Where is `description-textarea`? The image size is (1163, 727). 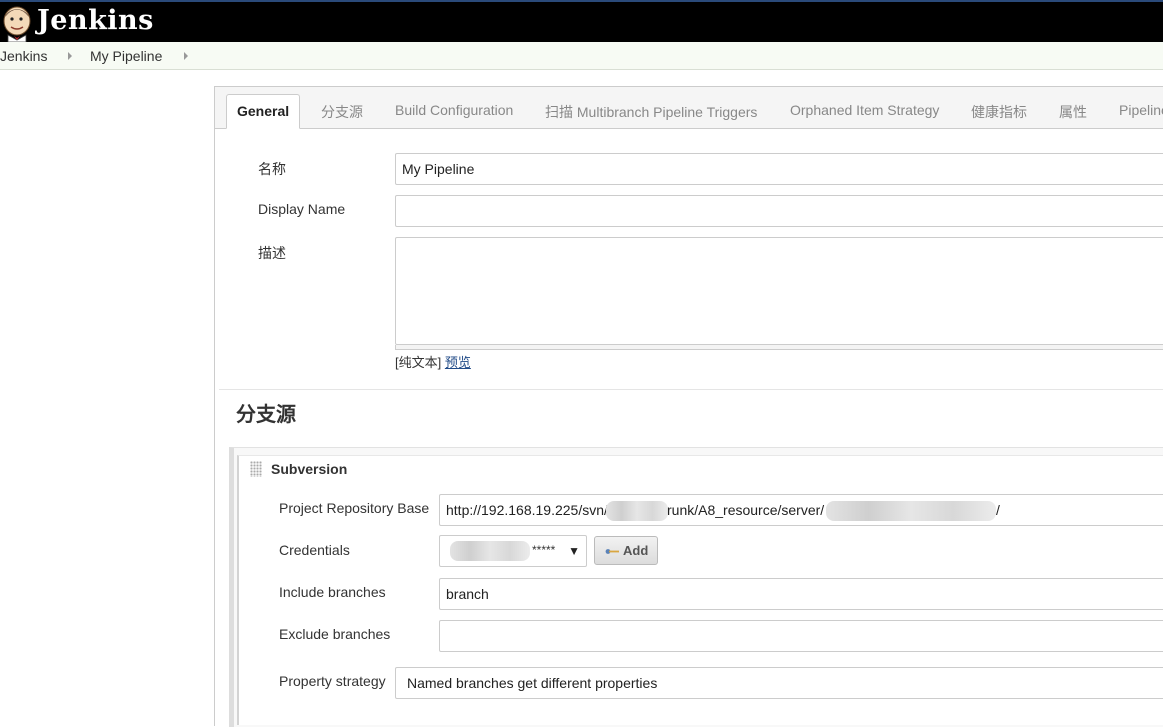 description-textarea is located at coordinates (779, 291).